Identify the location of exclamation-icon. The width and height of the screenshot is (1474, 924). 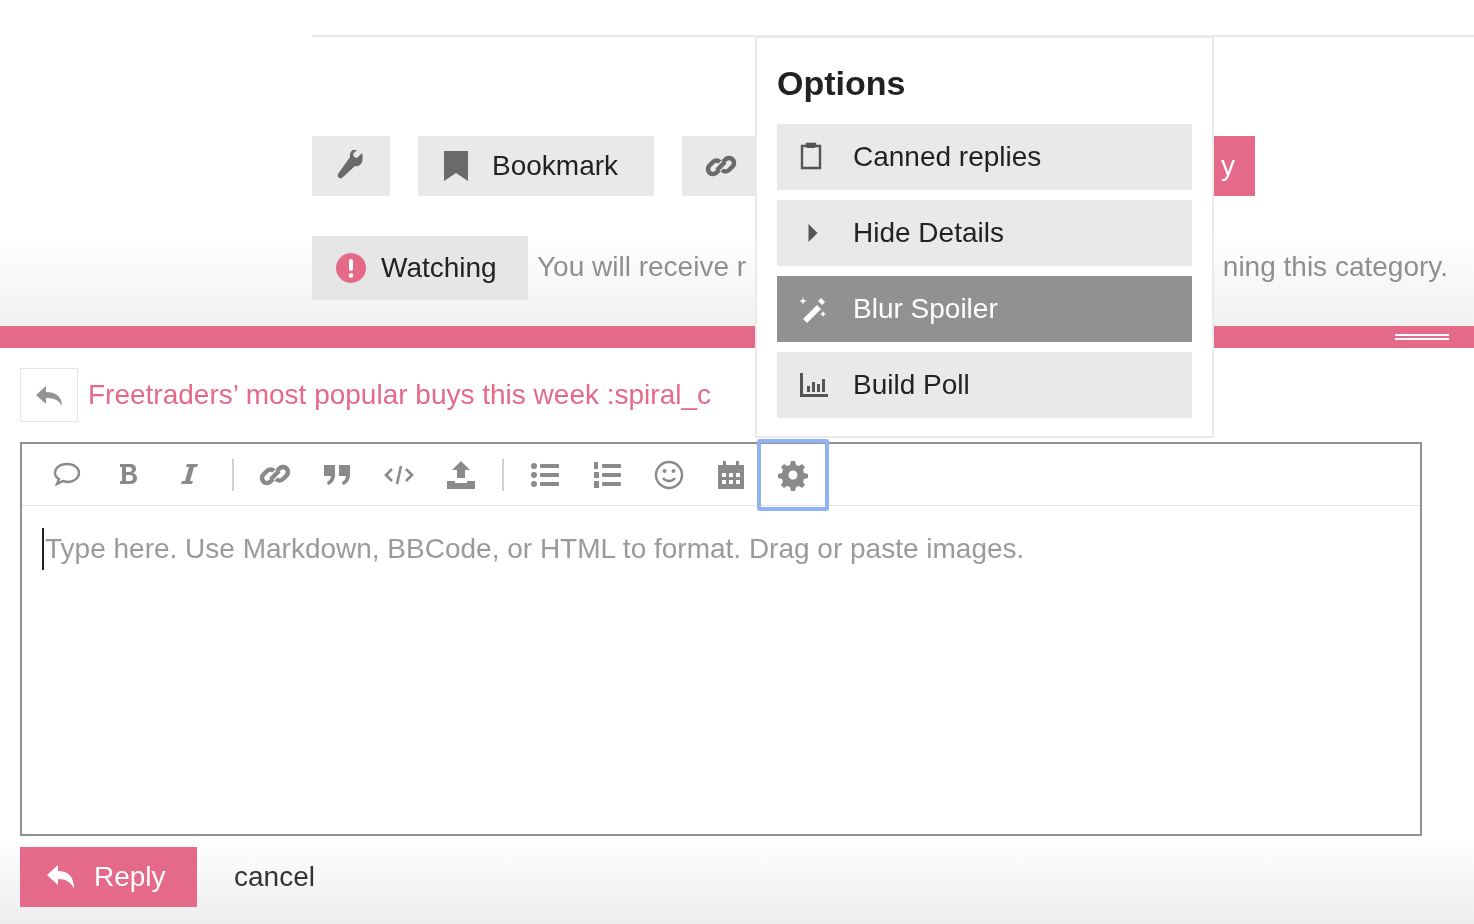
(351, 268).